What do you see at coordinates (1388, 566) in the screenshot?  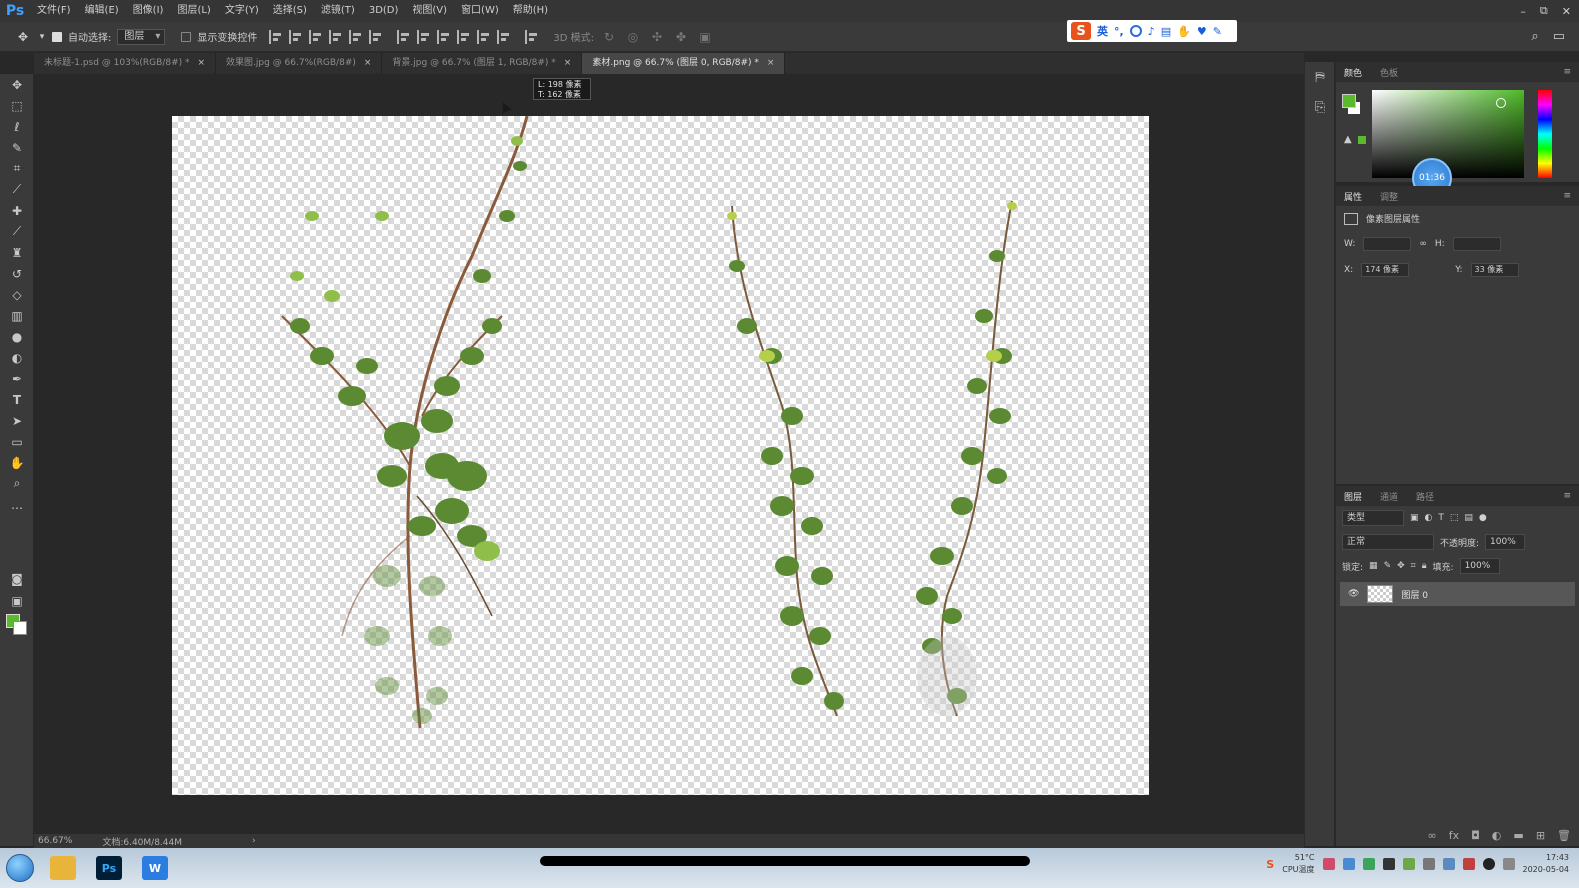 I see `lock-pixels-icon: ✎` at bounding box center [1388, 566].